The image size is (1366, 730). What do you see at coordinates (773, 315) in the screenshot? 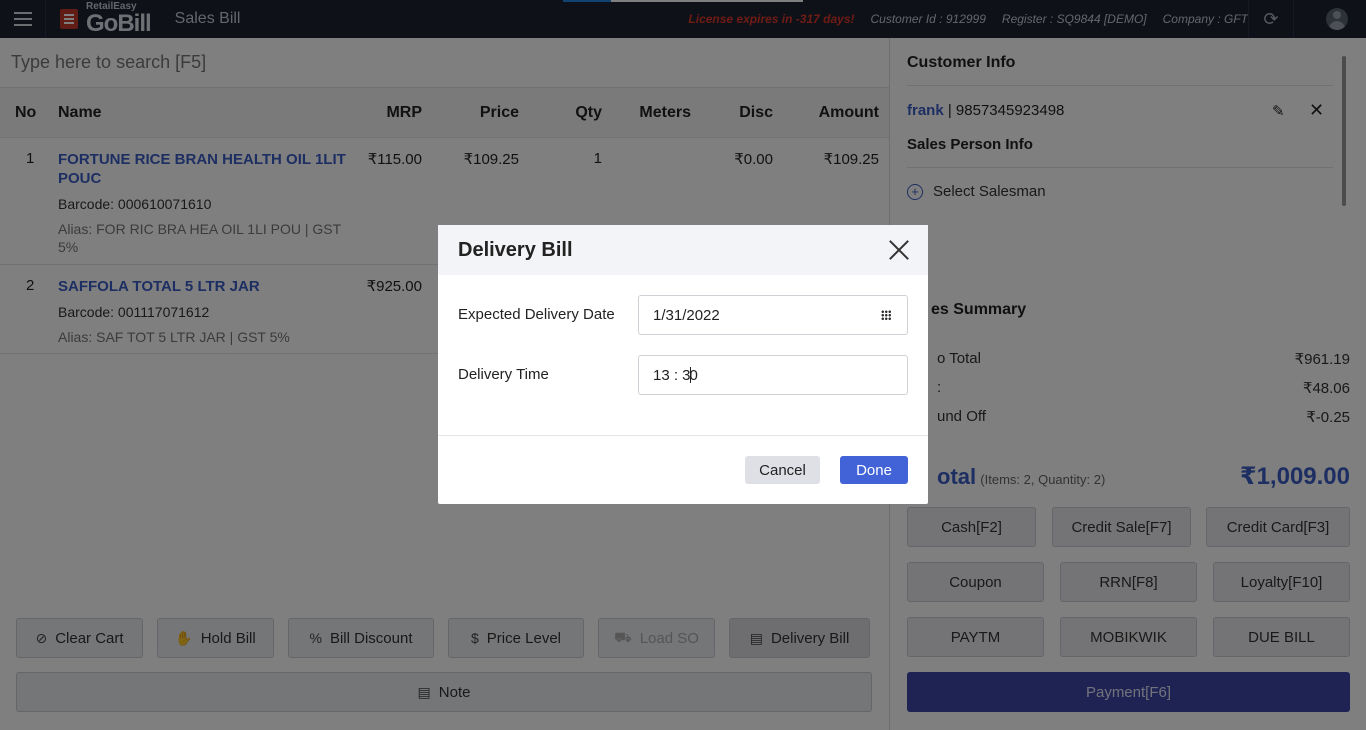
I see `delivery-date-input: 1/31/2022` at bounding box center [773, 315].